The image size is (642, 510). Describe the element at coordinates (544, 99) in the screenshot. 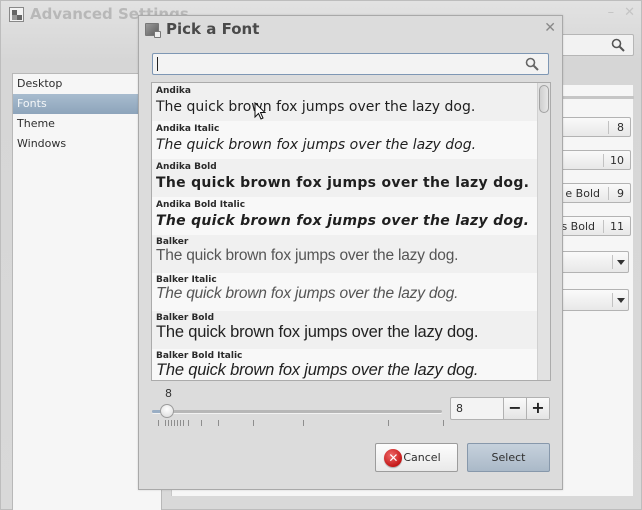

I see `scrollbar-thumb` at that location.